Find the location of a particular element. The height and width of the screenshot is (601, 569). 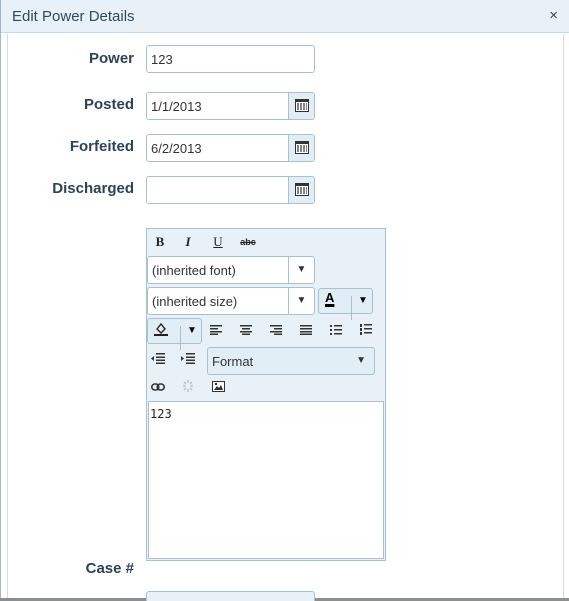

align-right-icon is located at coordinates (276, 330).